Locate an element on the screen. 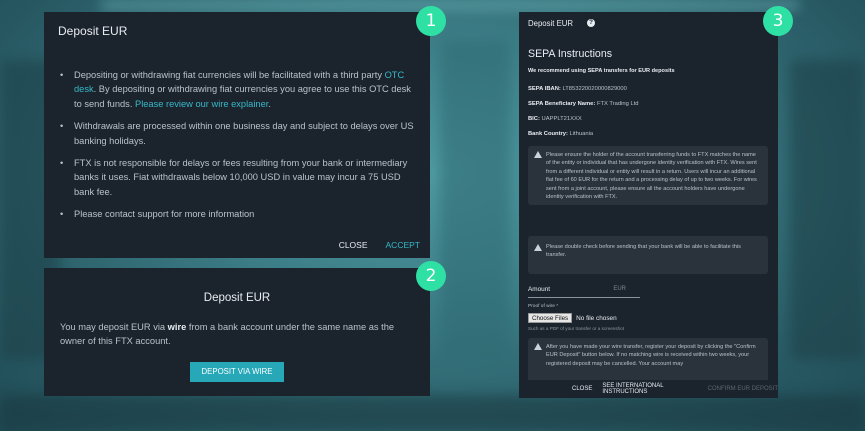 This screenshot has width=865, height=431. confirm-deposit-button: CONFIRM EUR DEPOSIT is located at coordinates (743, 389).